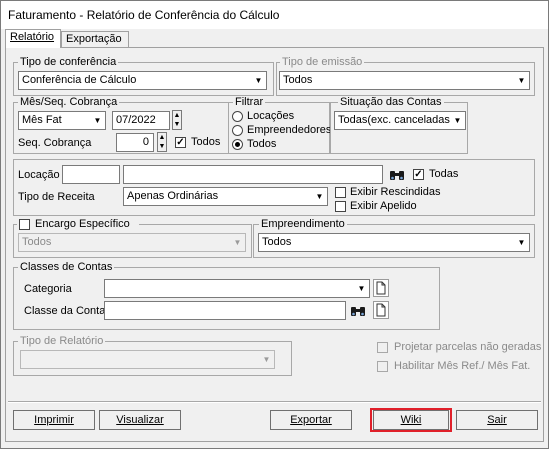 The height and width of the screenshot is (449, 549). I want to click on sair-button: Sair, so click(497, 420).